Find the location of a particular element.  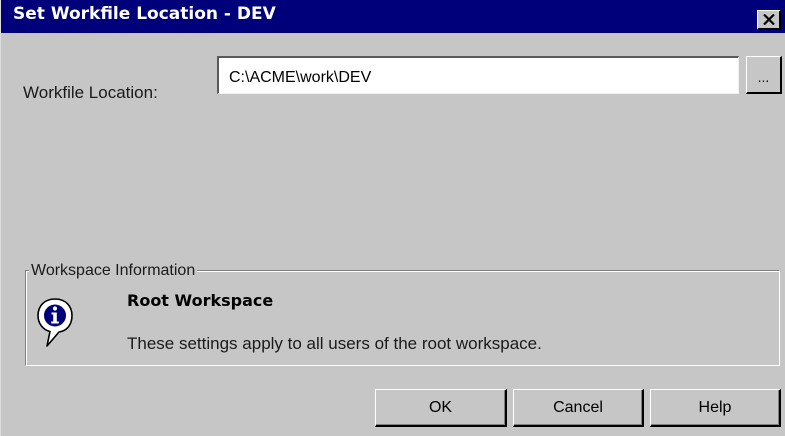

ok-button: OK is located at coordinates (441, 408).